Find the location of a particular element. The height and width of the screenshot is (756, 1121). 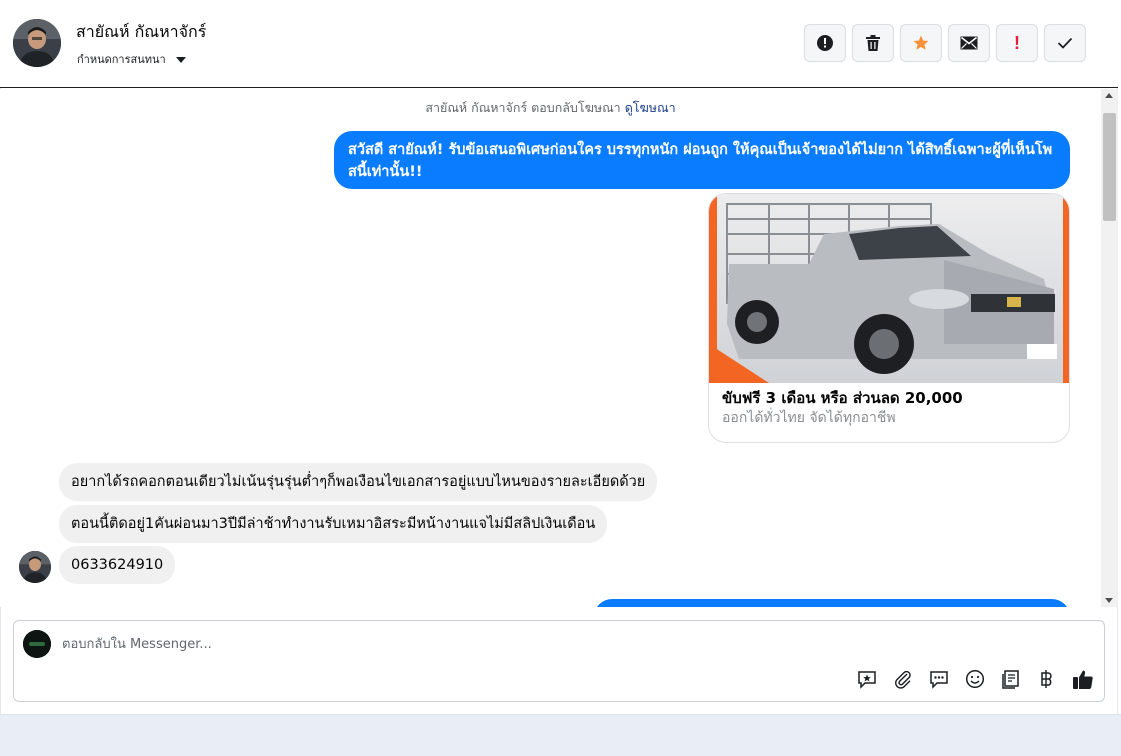

ad-image is located at coordinates (889, 288).